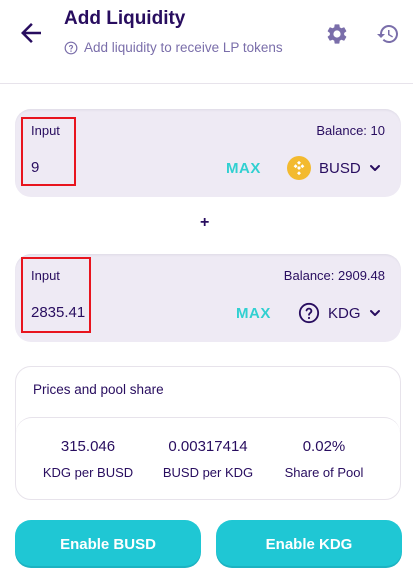 The width and height of the screenshot is (413, 572). Describe the element at coordinates (243, 168) in the screenshot. I see `max-button-busd: MAX` at that location.